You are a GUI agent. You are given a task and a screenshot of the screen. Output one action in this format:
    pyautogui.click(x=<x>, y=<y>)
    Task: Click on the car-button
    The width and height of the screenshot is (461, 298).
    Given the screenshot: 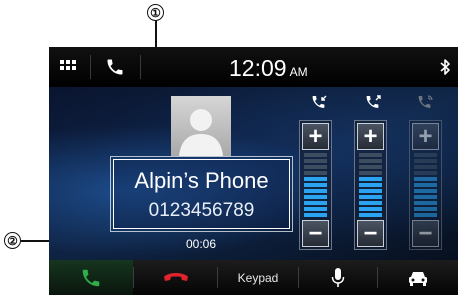 What is the action you would take?
    pyautogui.click(x=418, y=277)
    